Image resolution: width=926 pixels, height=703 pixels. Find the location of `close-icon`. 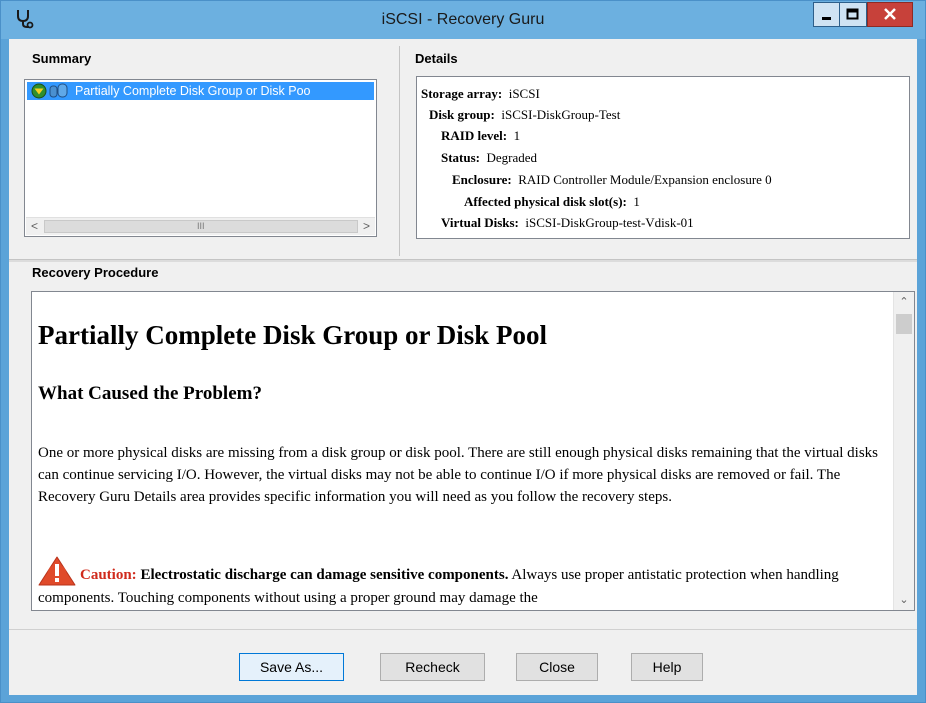

close-icon is located at coordinates (890, 14).